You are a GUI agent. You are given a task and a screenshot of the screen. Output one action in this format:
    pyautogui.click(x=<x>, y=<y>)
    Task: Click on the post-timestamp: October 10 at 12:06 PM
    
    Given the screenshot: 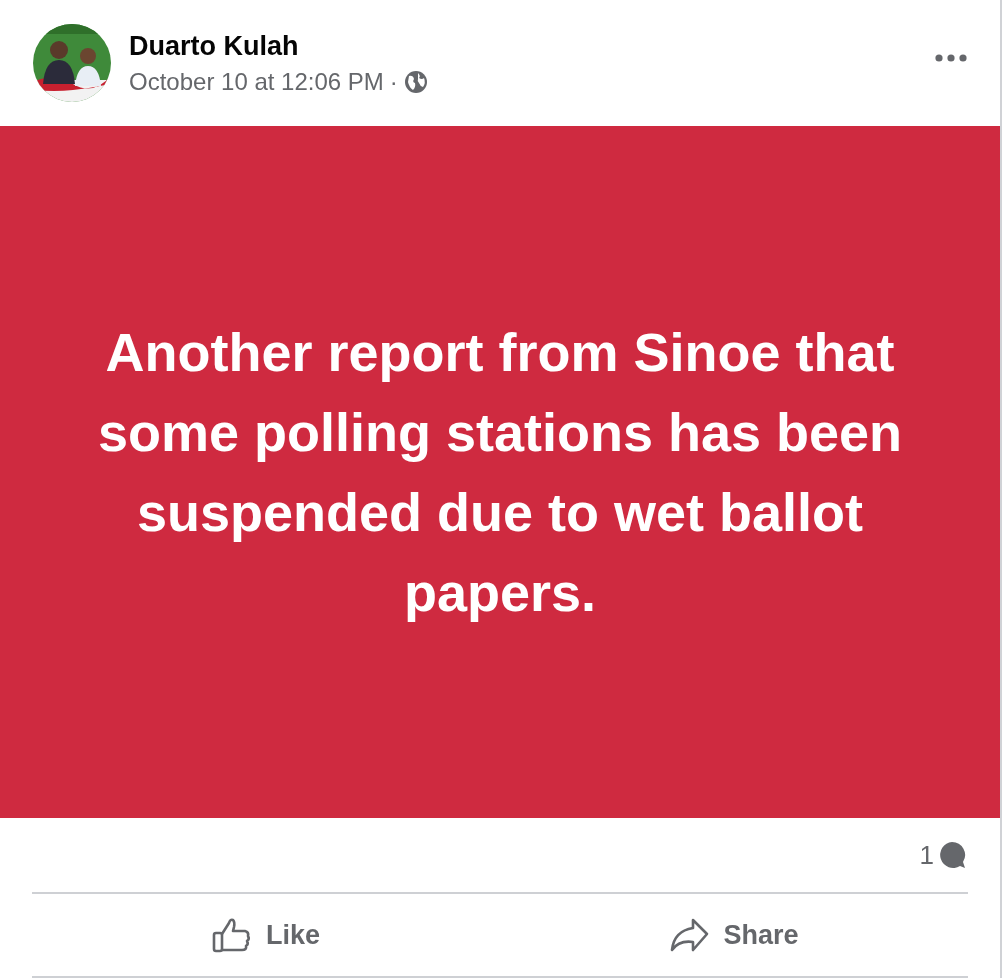 What is the action you would take?
    pyautogui.click(x=256, y=81)
    